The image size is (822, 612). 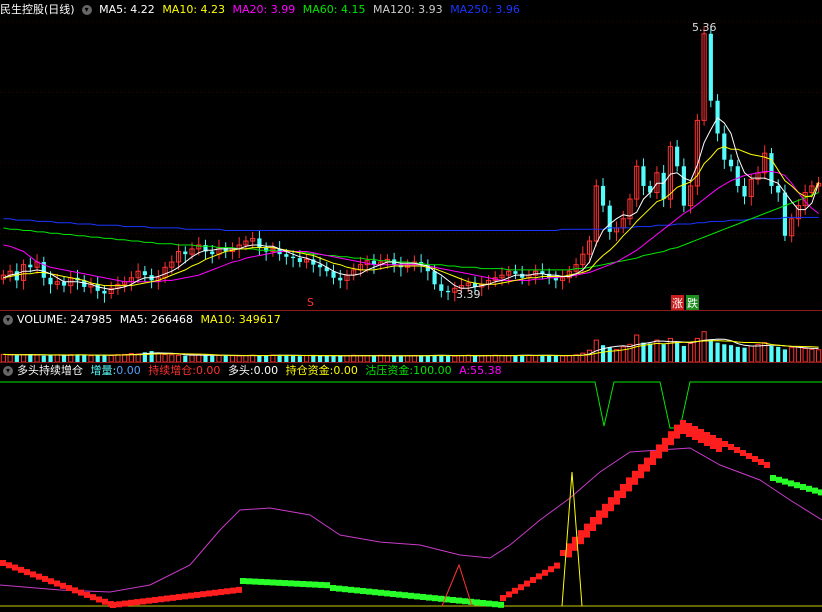 I want to click on ma10-label: MA10: 4.23, so click(x=194, y=9).